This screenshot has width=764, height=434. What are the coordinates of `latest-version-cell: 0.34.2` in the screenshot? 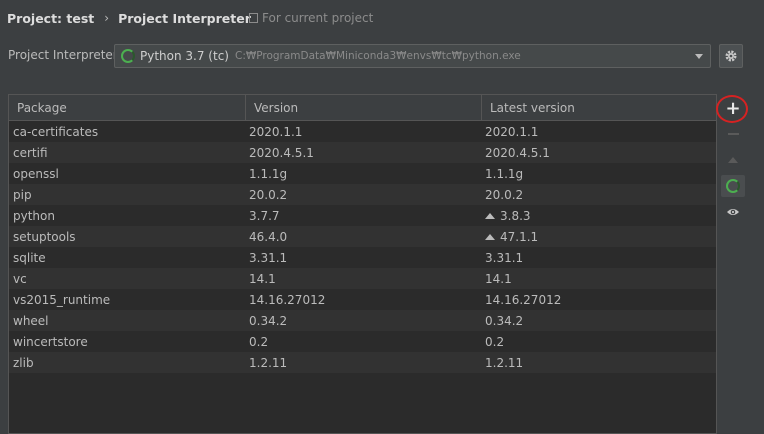 It's located at (599, 321).